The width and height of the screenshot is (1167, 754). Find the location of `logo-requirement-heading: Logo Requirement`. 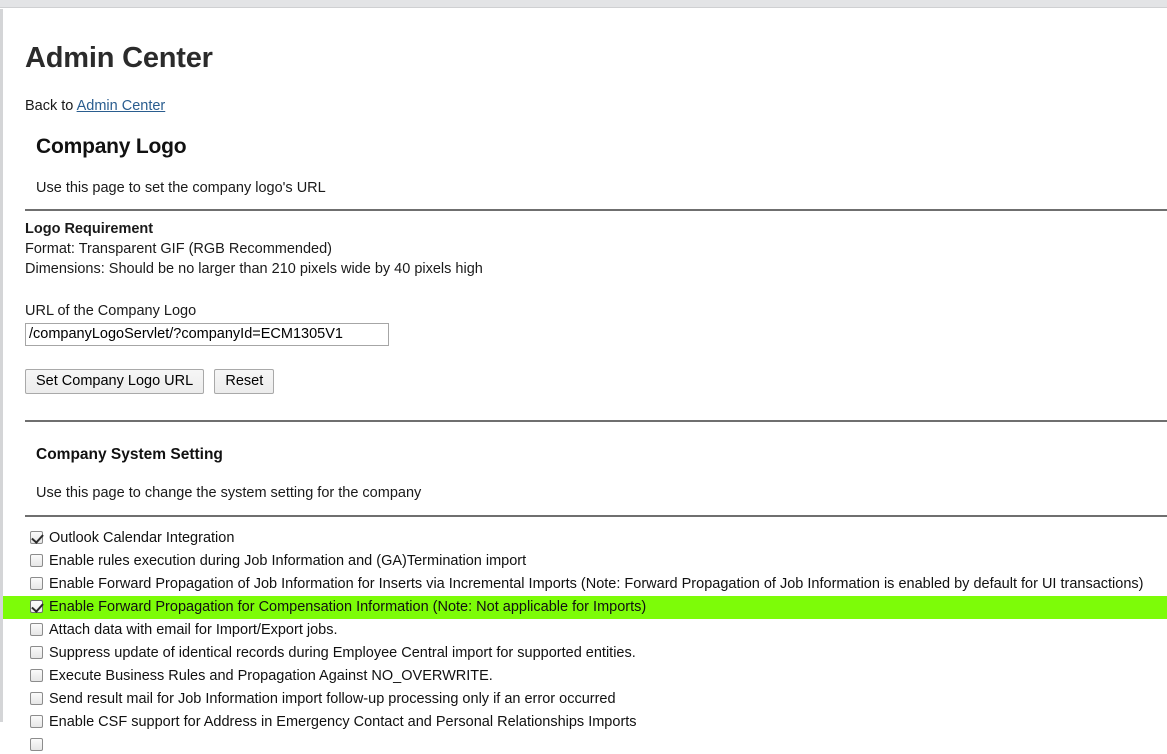

logo-requirement-heading: Logo Requirement is located at coordinates (89, 228).